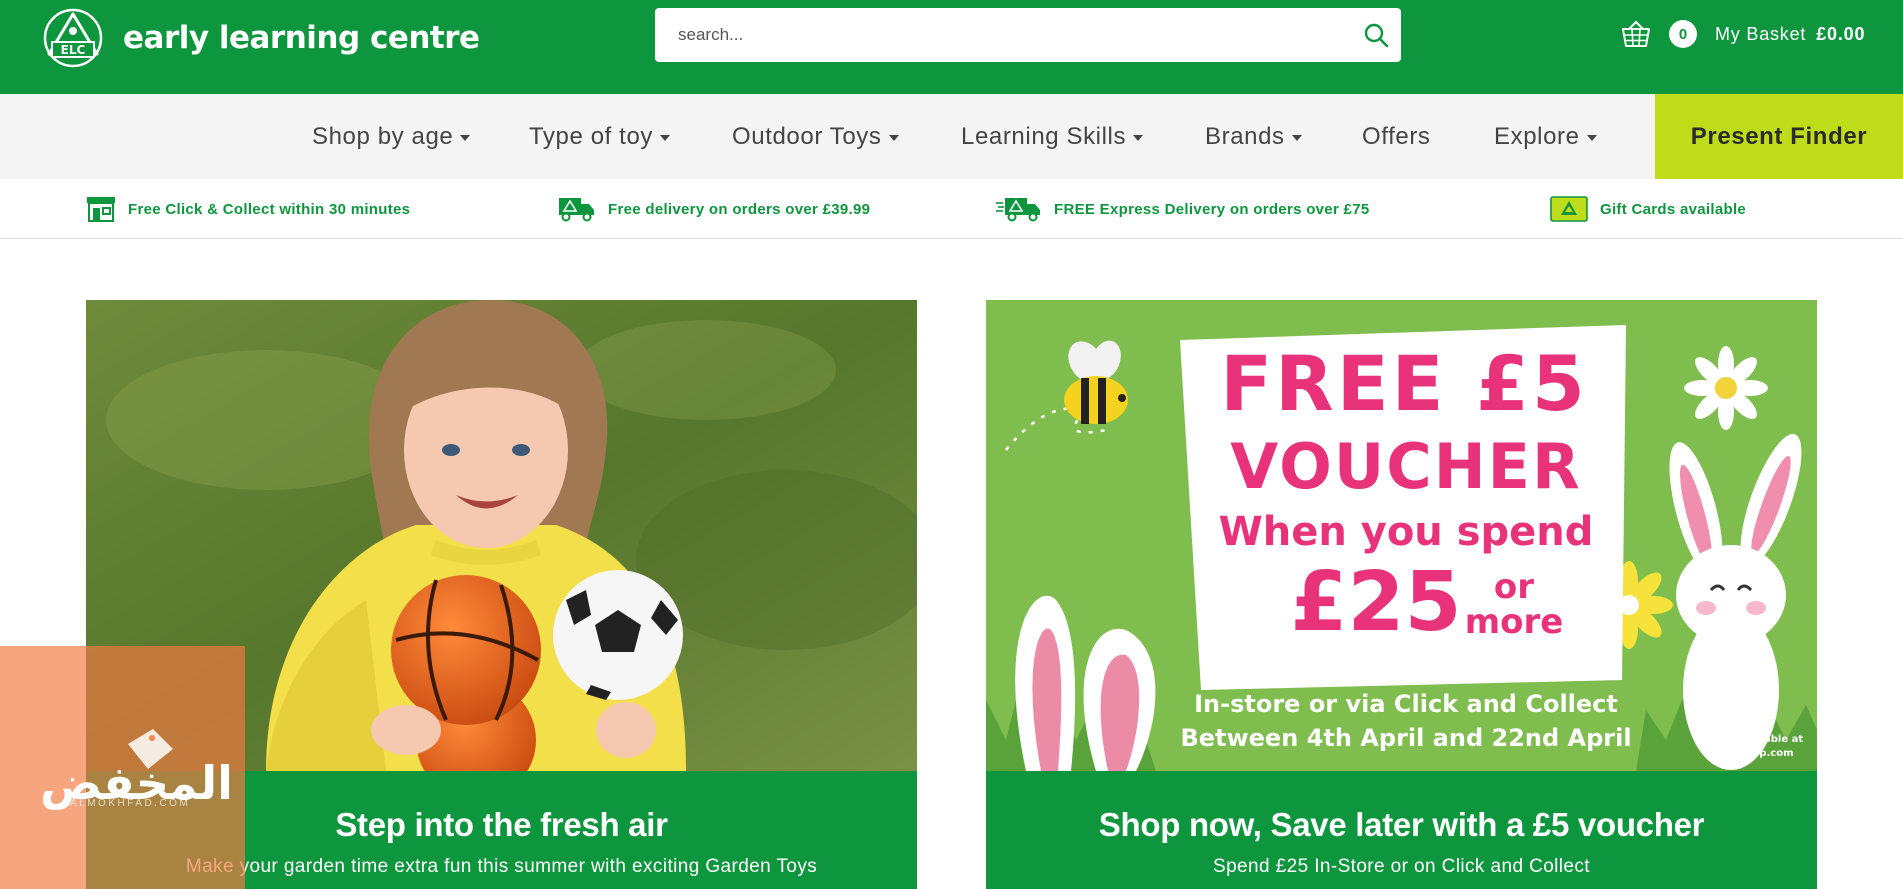 This screenshot has height=889, width=1903. I want to click on logo-badge-text: ELC, so click(73, 50).